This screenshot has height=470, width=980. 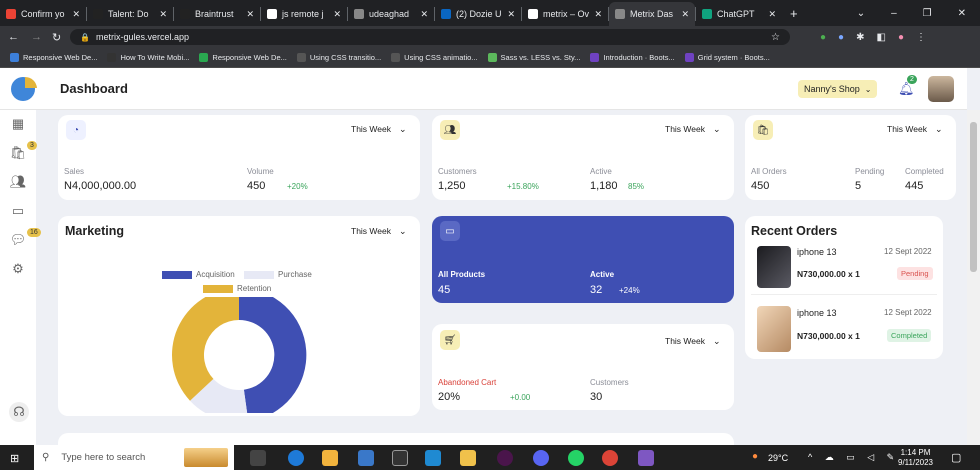 What do you see at coordinates (478, 14) in the screenshot?
I see `browser-tab: (2) Dozie U ✕` at bounding box center [478, 14].